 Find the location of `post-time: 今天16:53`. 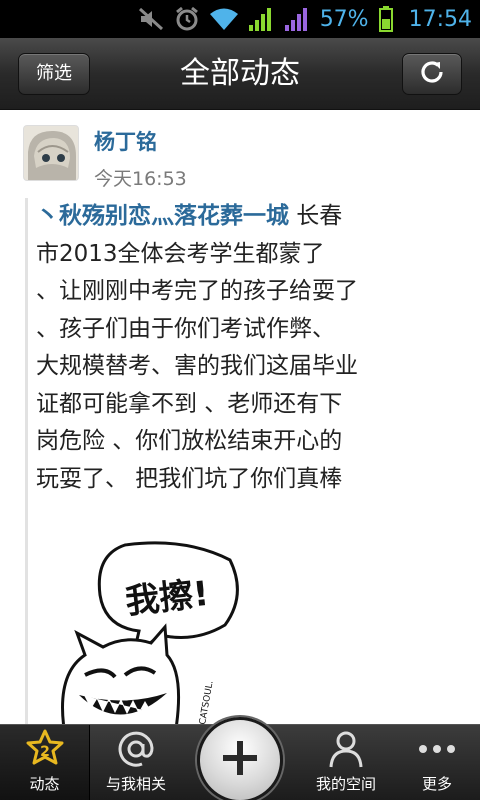

post-time: 今天16:53 is located at coordinates (140, 179).